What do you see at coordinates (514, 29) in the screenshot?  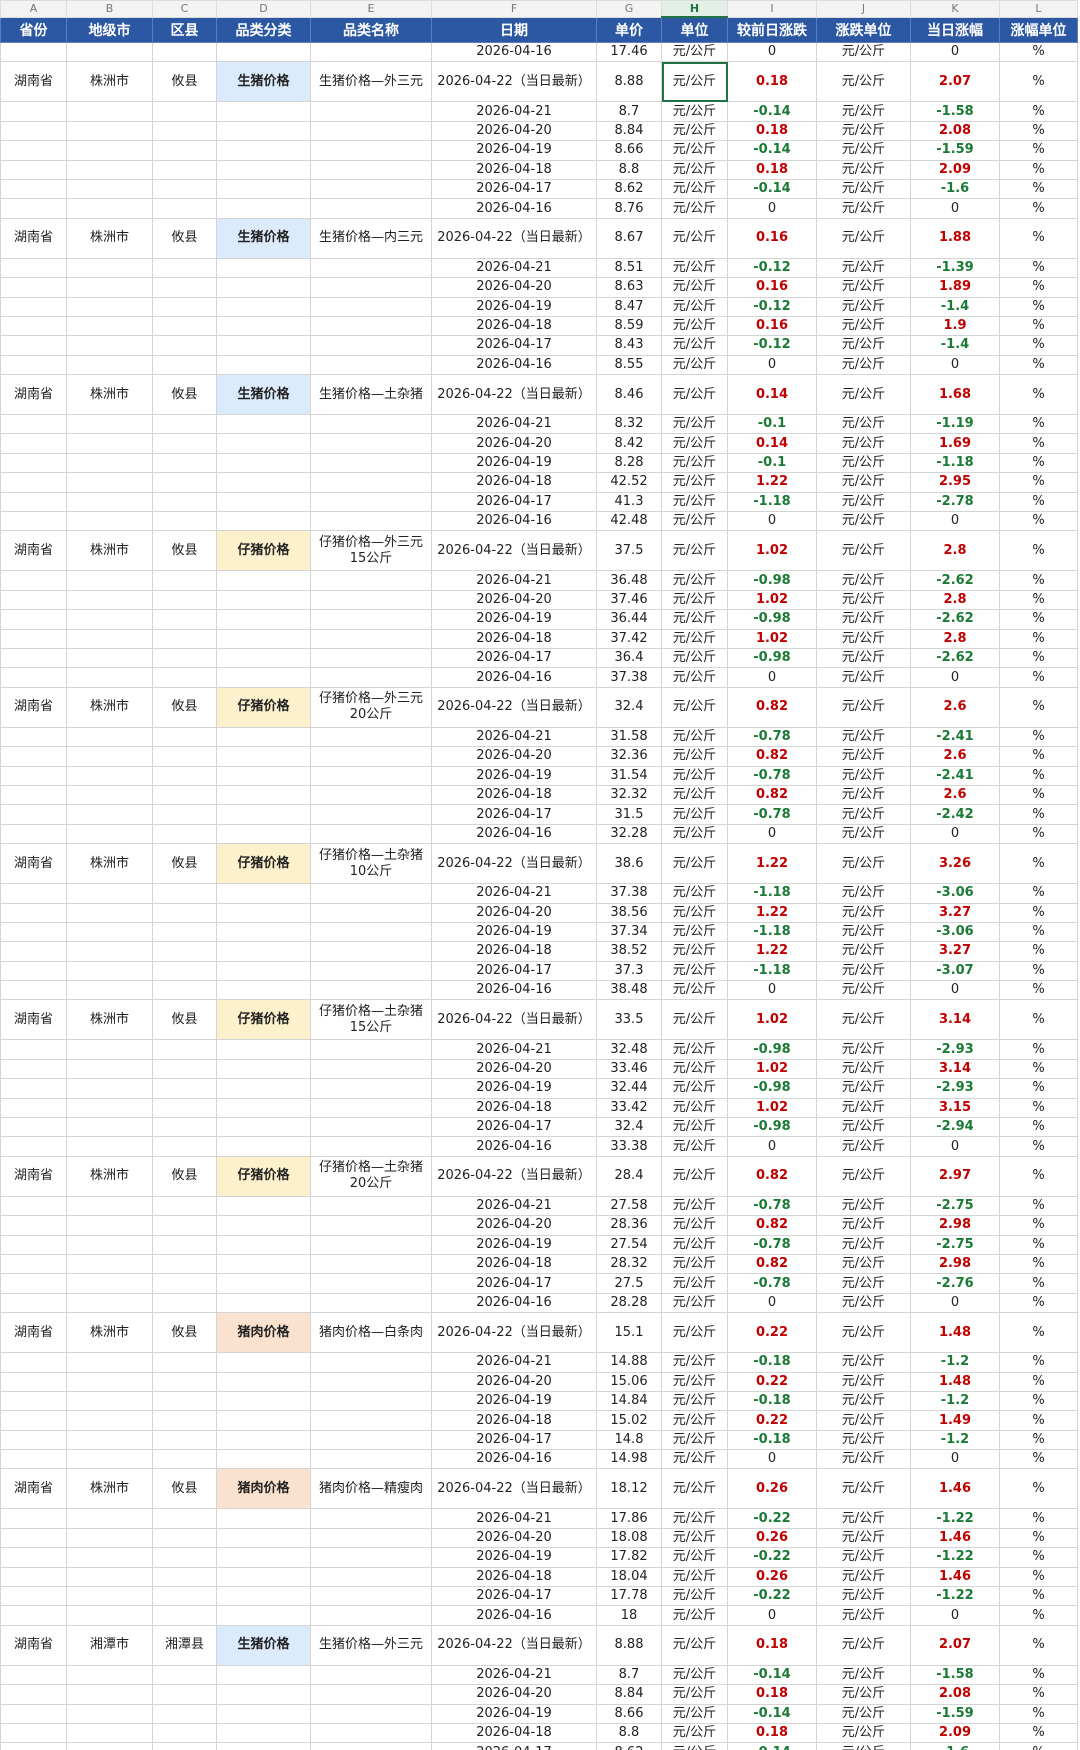 I see `column-header: 日期` at bounding box center [514, 29].